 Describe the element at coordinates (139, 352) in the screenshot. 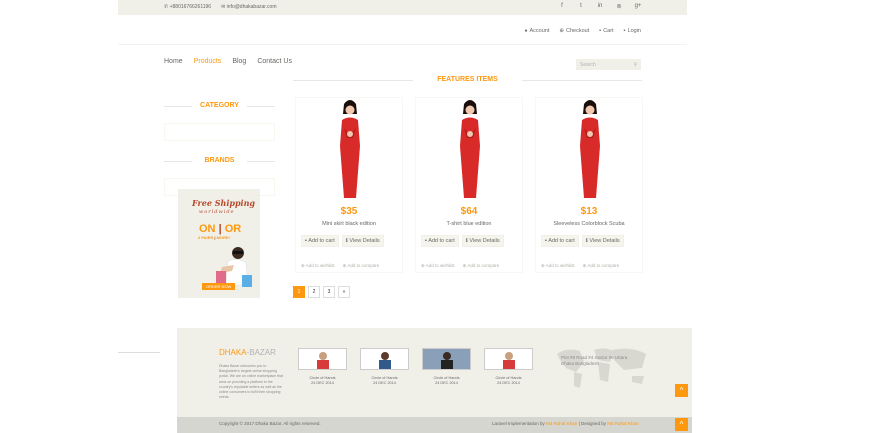

I see `divider` at that location.